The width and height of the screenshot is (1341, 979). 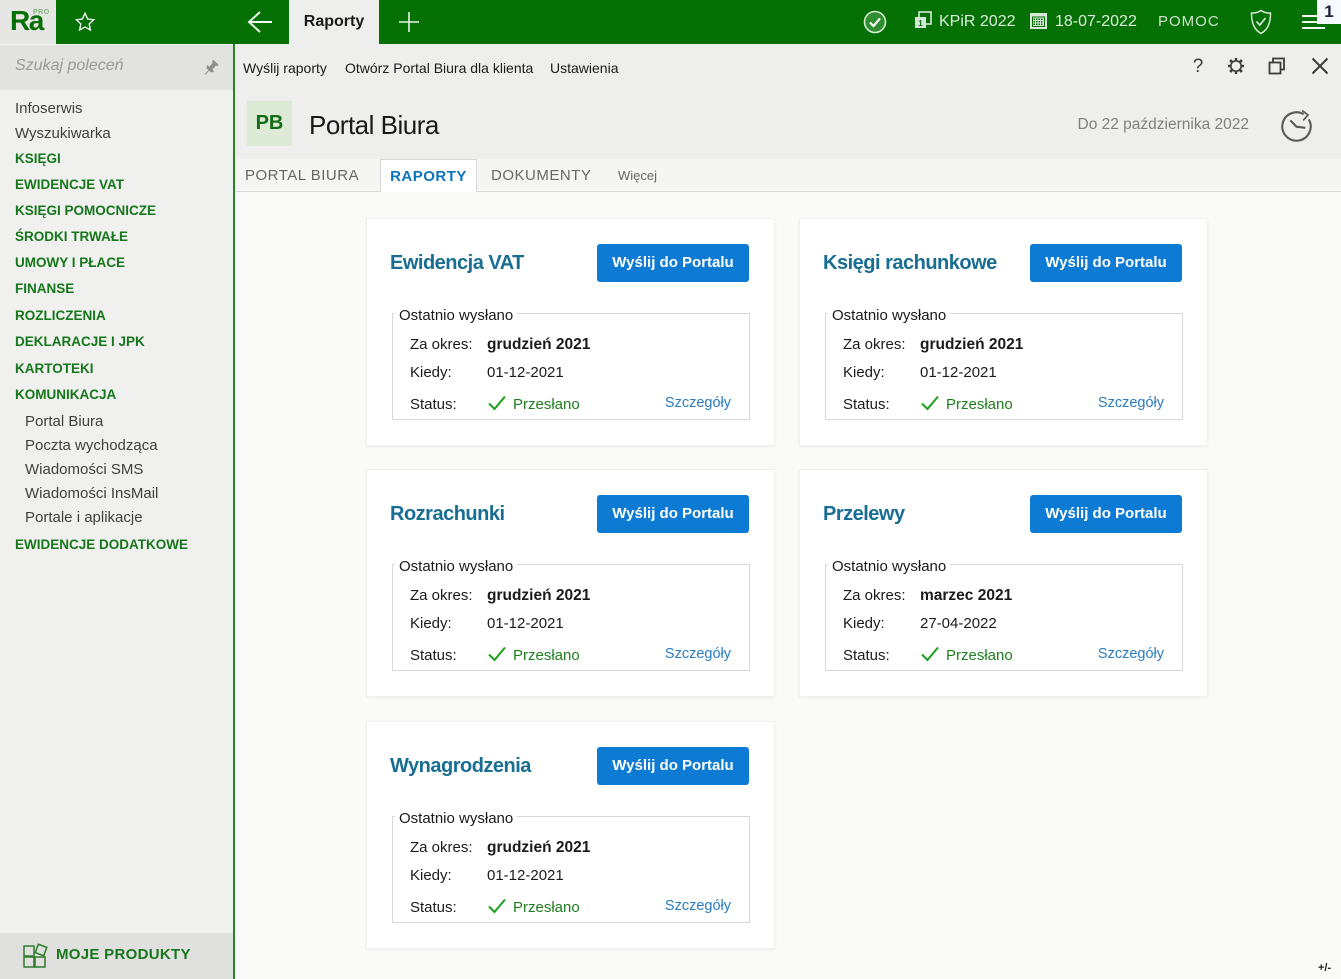 I want to click on svg-text: 1, so click(x=920, y=23).